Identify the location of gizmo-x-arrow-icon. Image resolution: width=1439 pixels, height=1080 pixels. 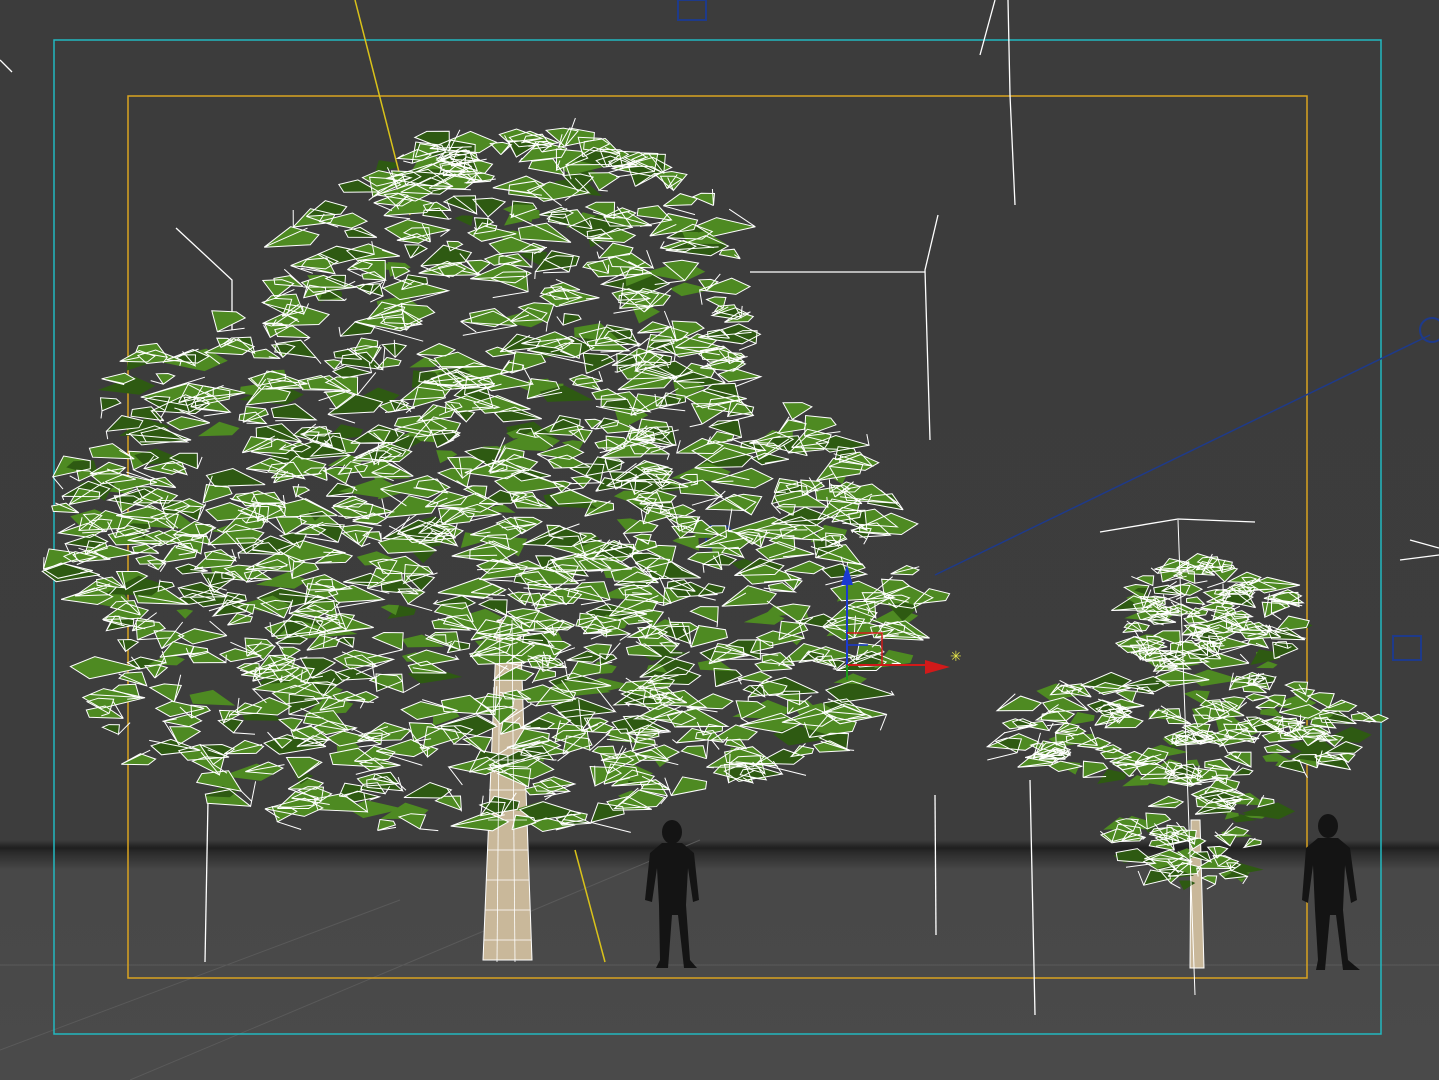
(937, 667).